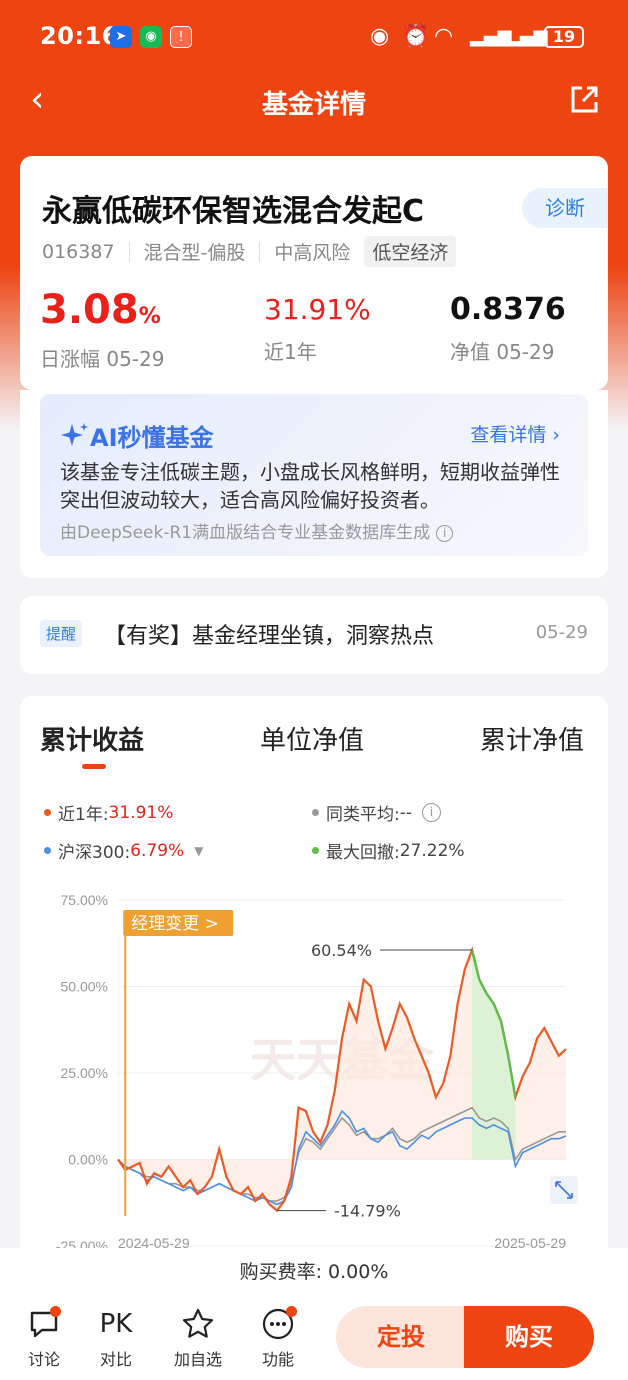 This screenshot has height=1380, width=628. What do you see at coordinates (94, 766) in the screenshot?
I see `tab-underline` at bounding box center [94, 766].